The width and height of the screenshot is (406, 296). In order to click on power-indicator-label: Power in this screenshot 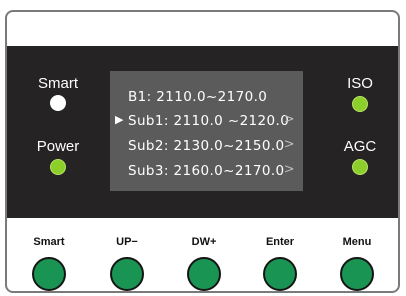, I will do `click(58, 146)`.